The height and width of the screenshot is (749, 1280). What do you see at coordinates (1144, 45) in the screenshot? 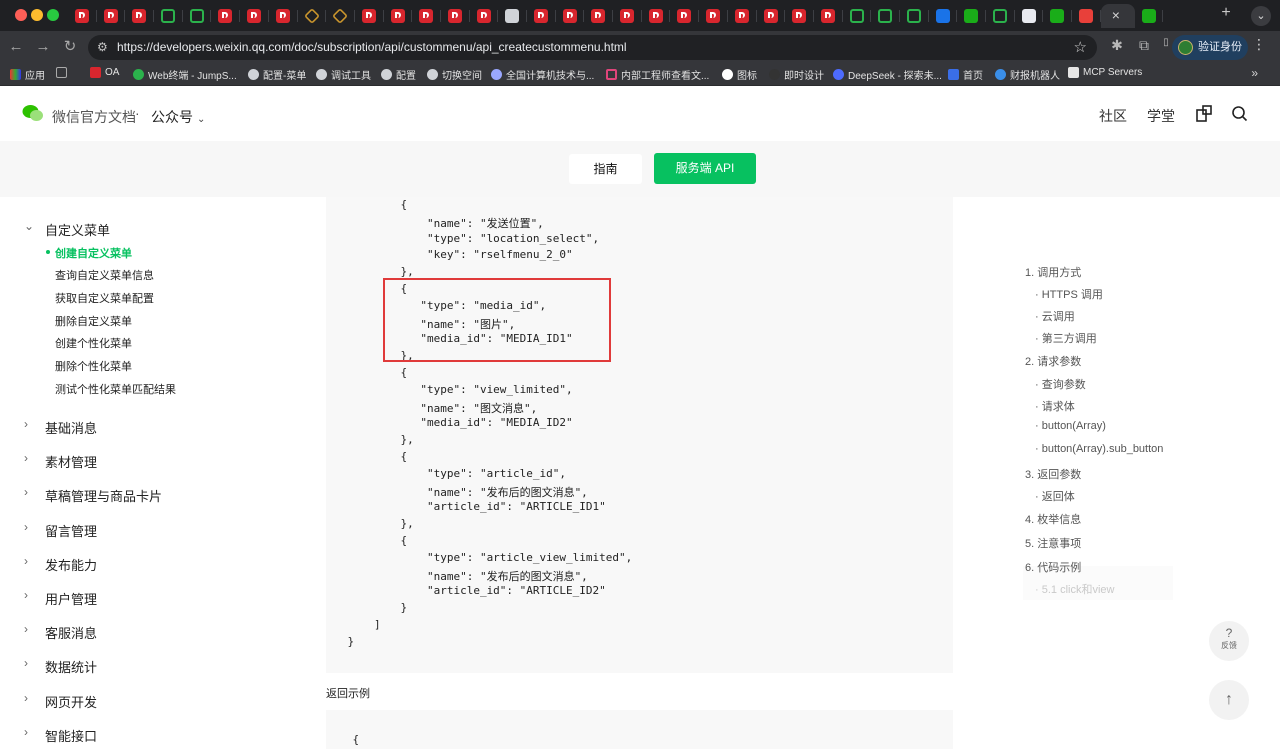
I see `extensions-puzzle-icon: ⧉` at bounding box center [1144, 45].